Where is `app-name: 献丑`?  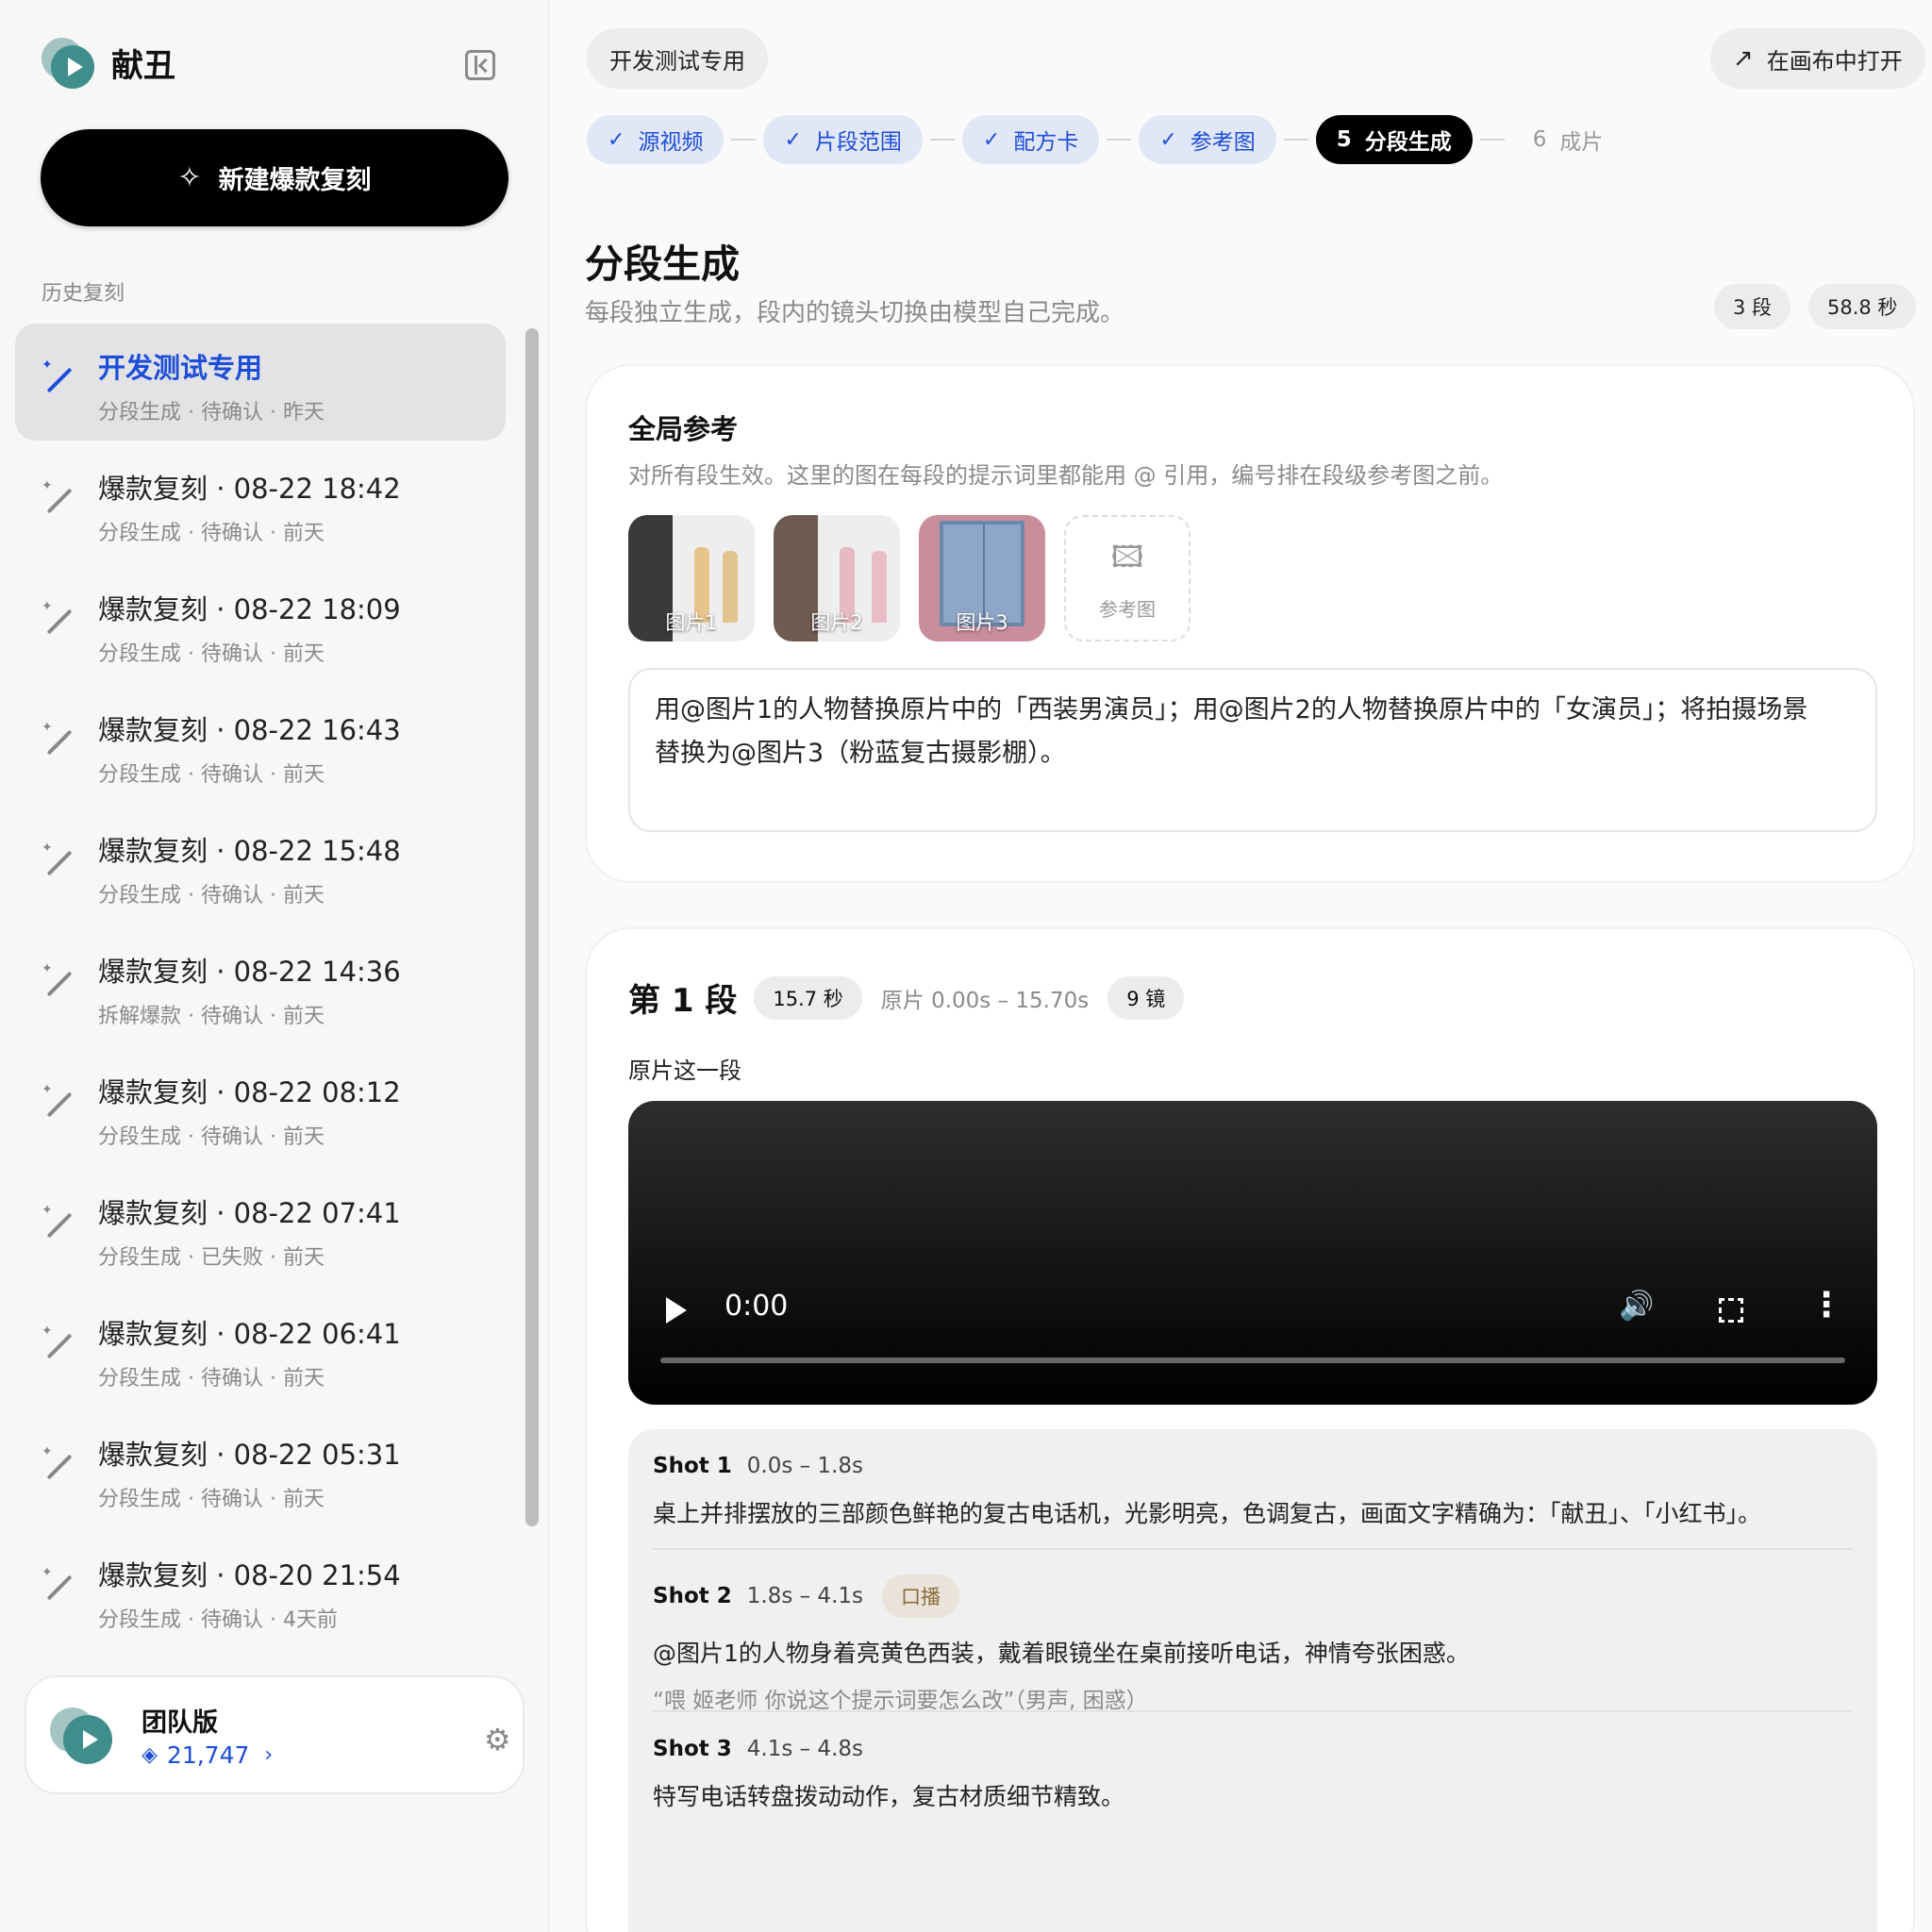
app-name: 献丑 is located at coordinates (143, 66).